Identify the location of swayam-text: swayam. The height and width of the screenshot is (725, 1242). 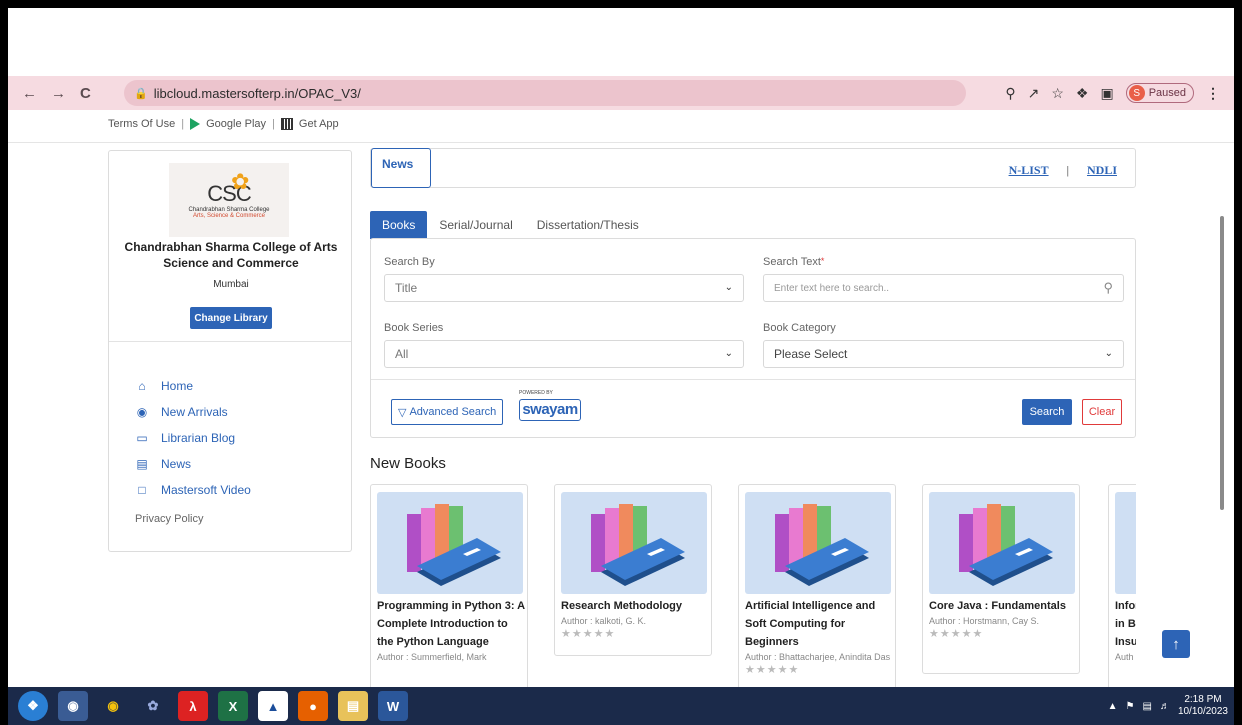
(550, 410).